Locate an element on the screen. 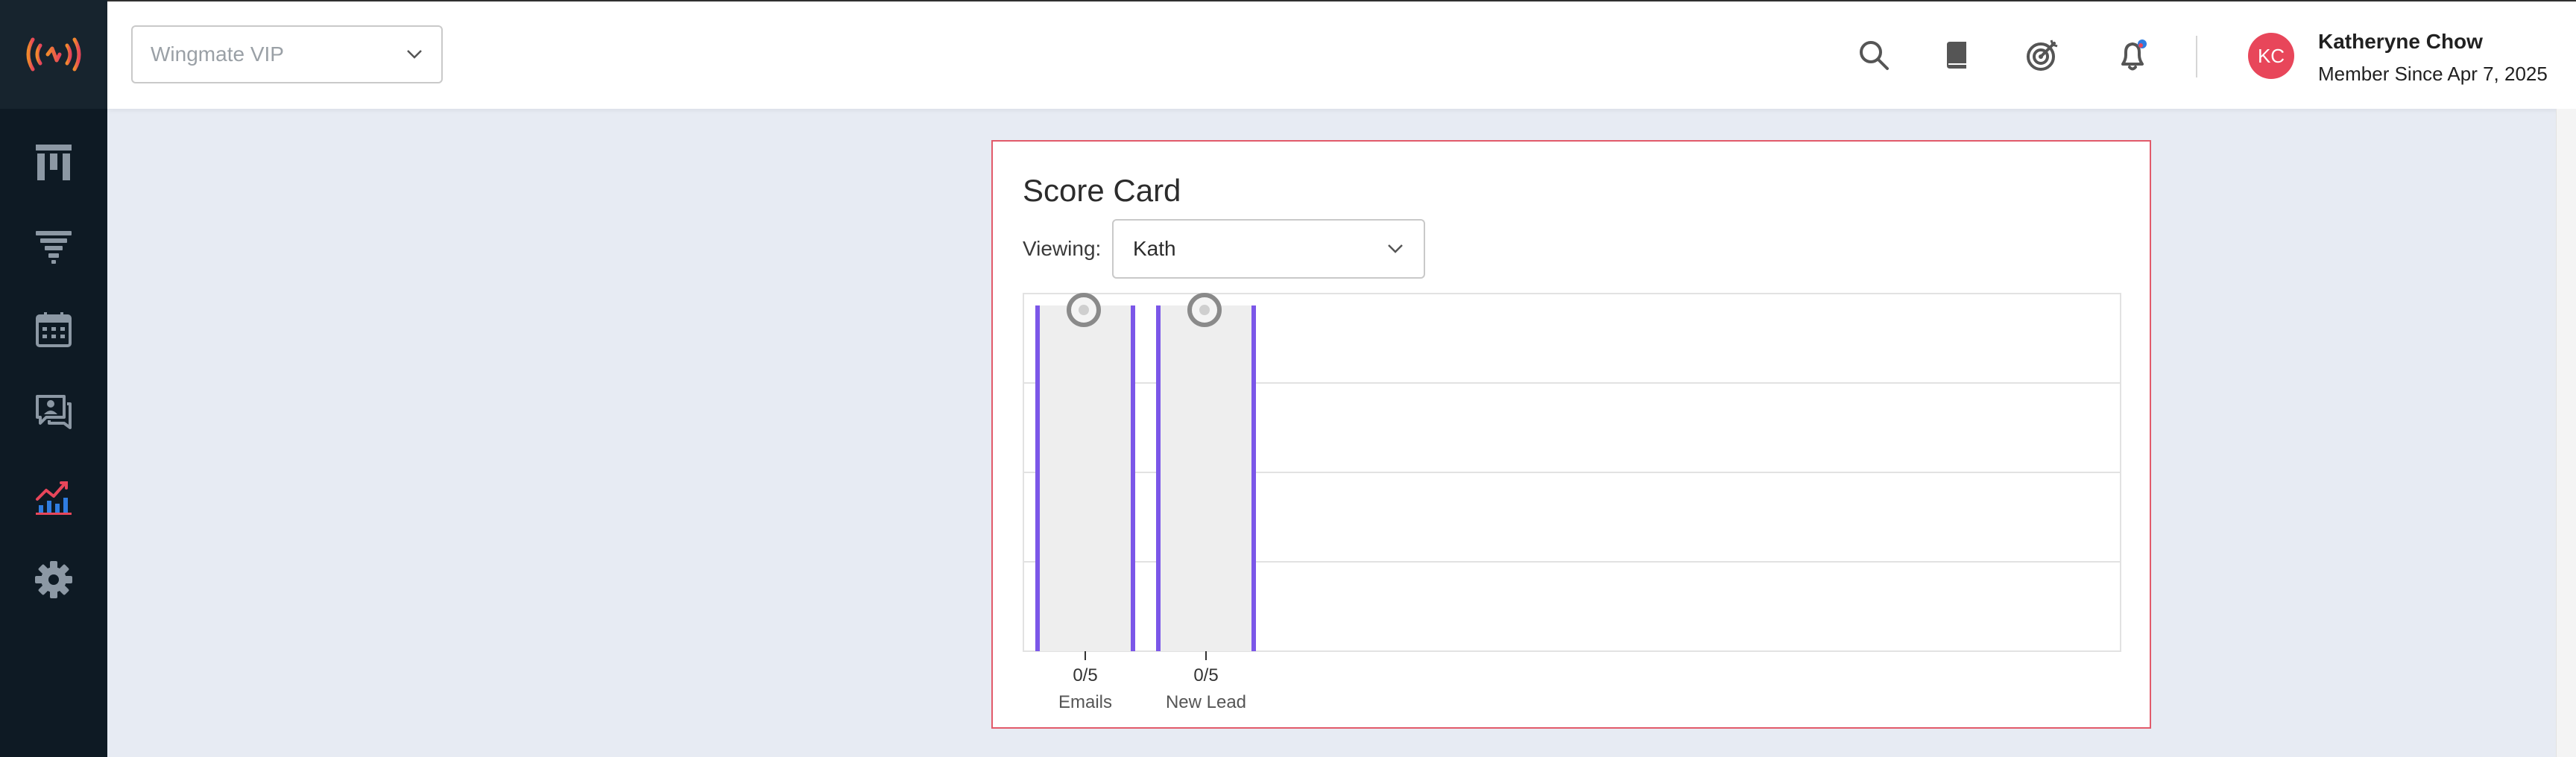  calendar-icon is located at coordinates (54, 329).